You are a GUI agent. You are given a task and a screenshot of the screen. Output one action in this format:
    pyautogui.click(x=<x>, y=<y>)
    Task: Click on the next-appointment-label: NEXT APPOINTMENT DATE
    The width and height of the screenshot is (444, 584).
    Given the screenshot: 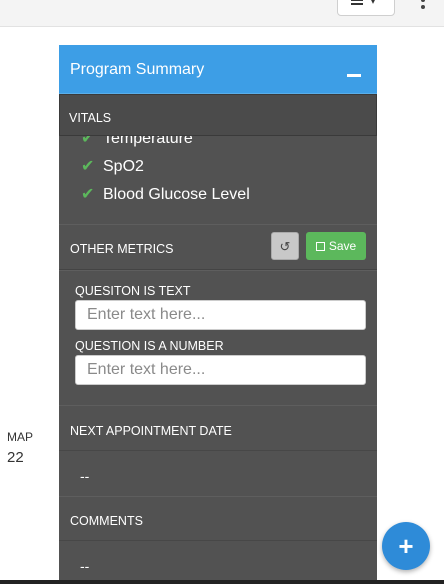 What is the action you would take?
    pyautogui.click(x=151, y=431)
    